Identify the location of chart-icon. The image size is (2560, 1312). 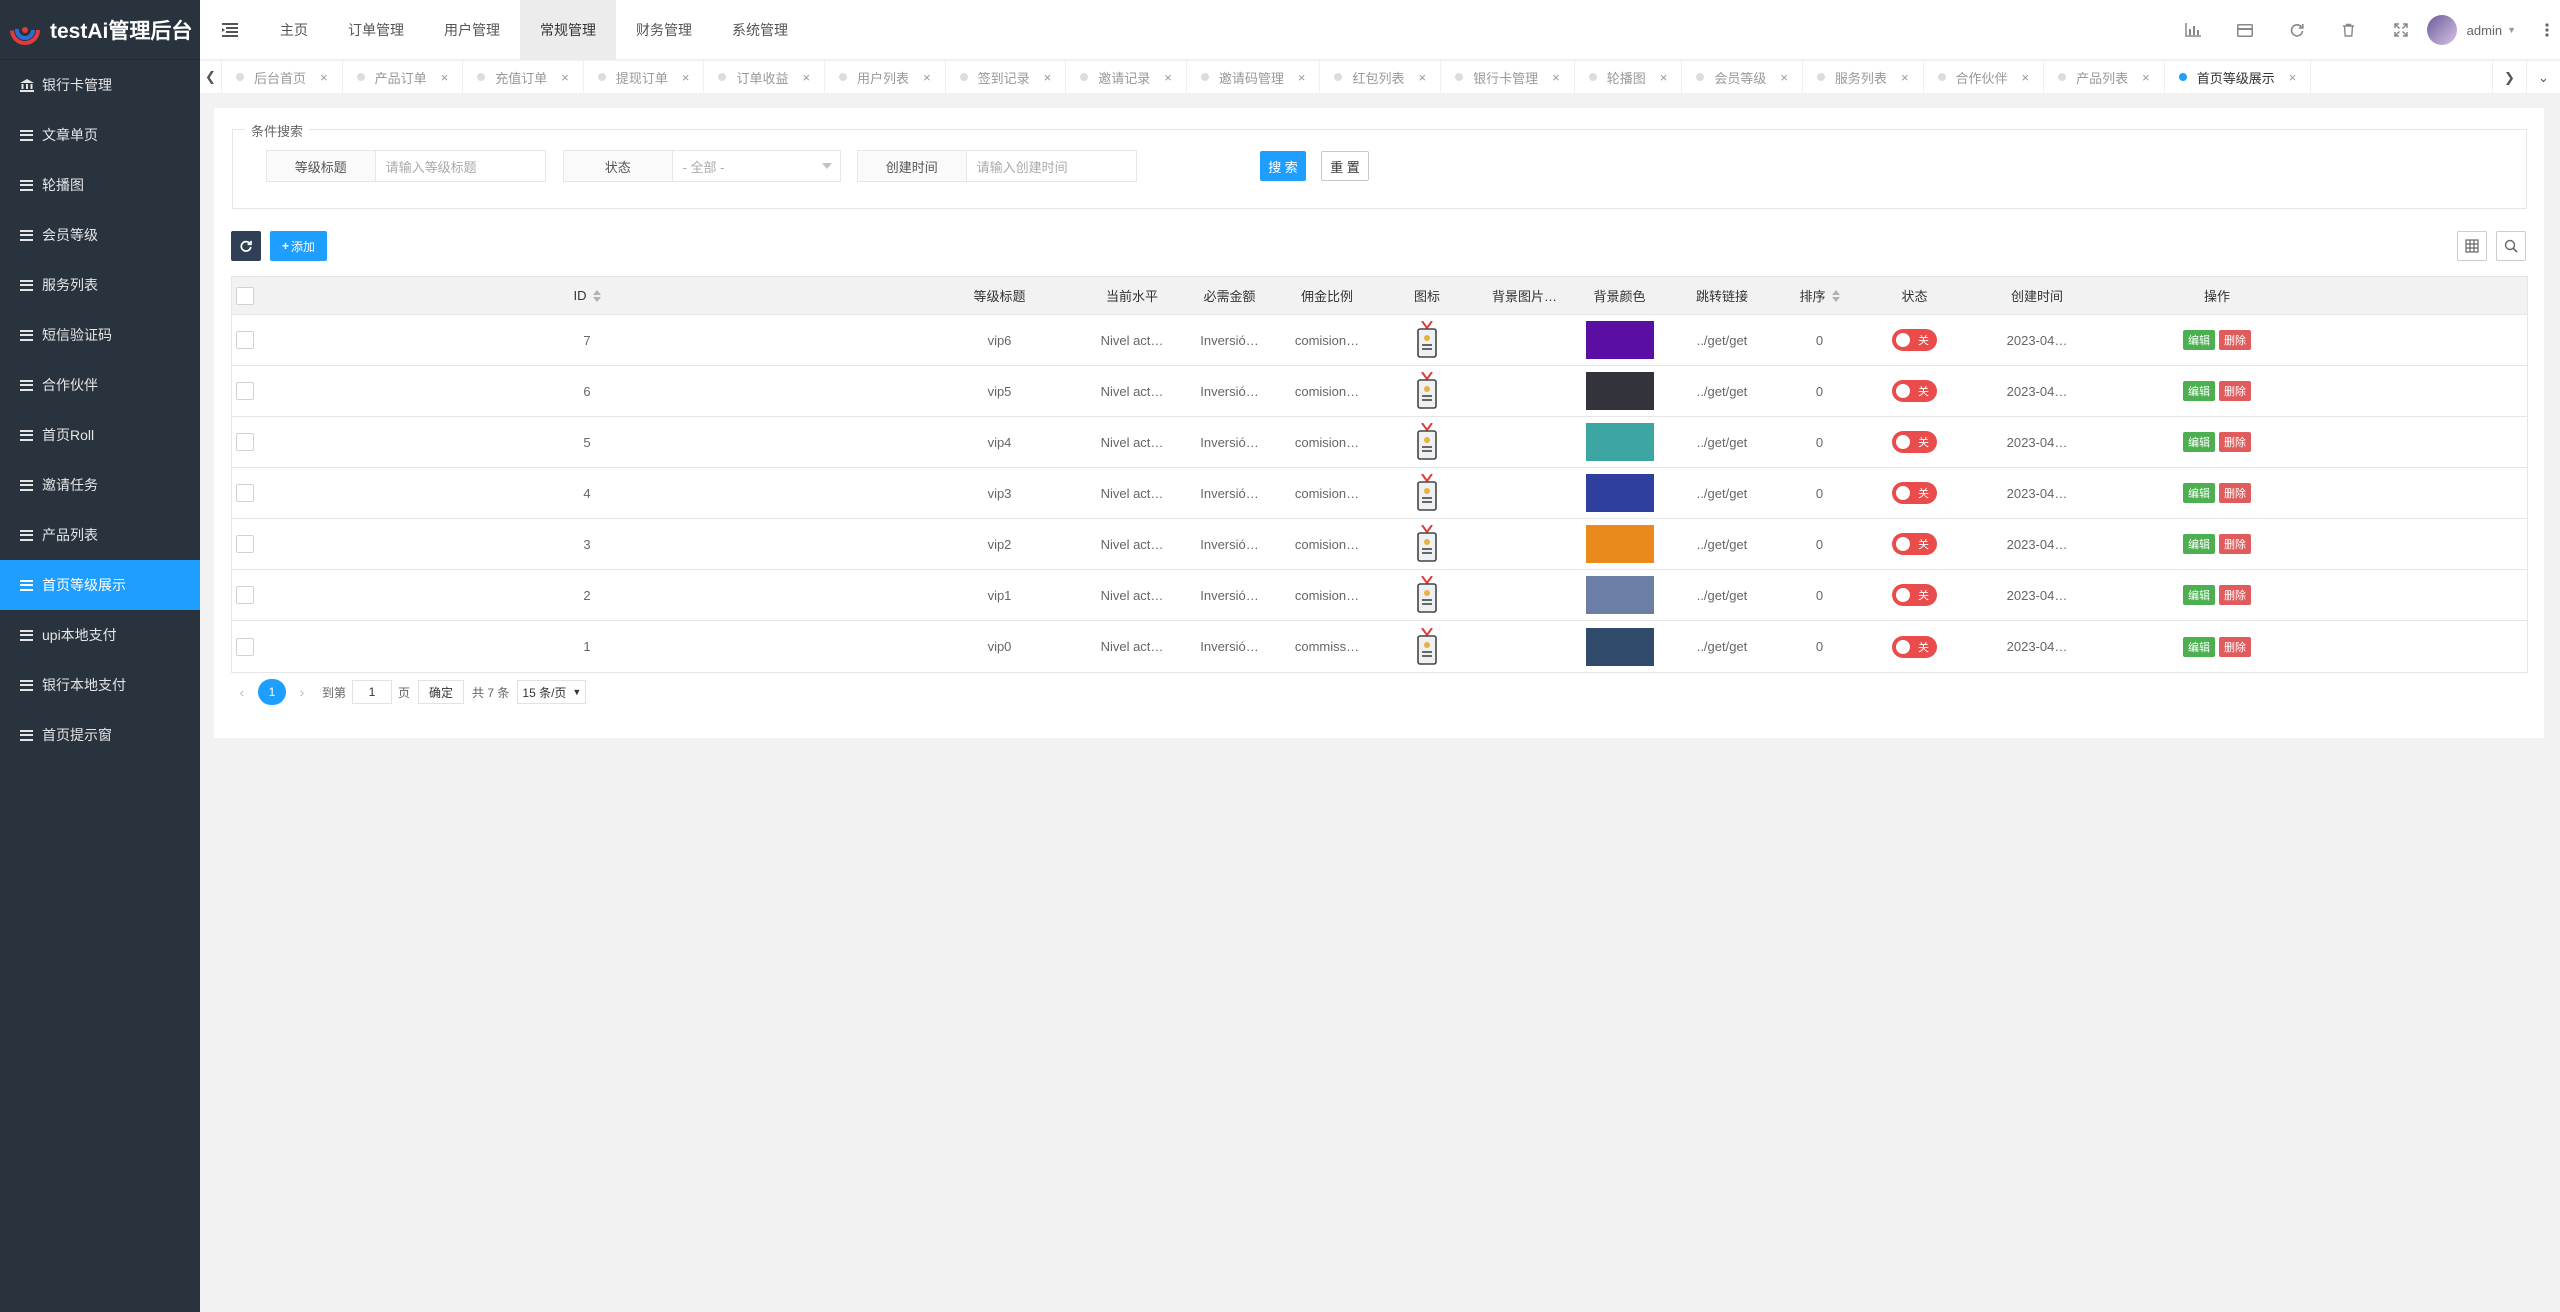
(2193, 30).